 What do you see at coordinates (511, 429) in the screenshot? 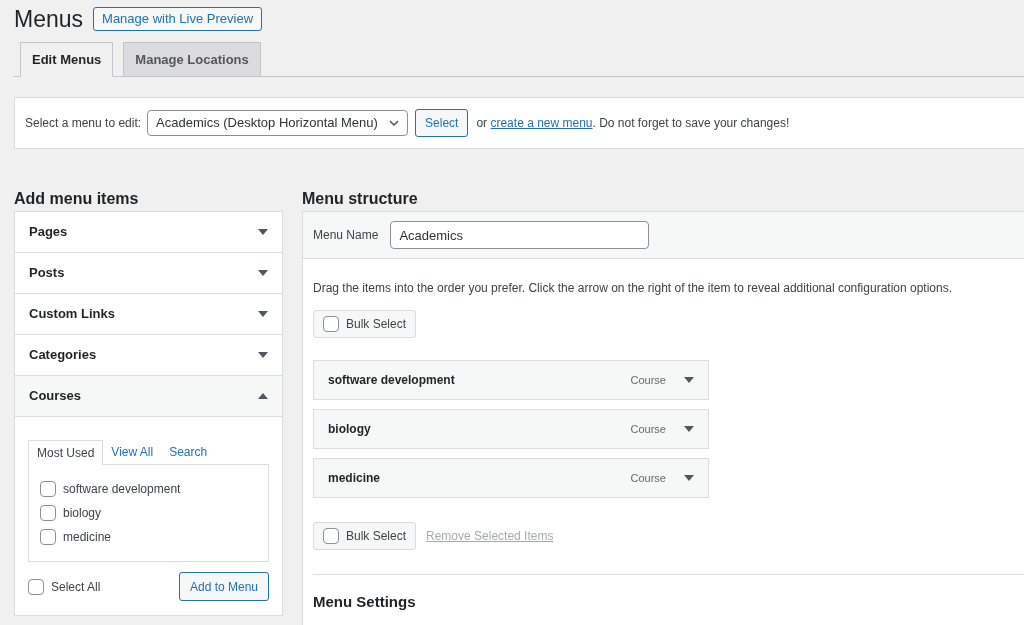
I see `menu-item-bar: biology Course` at bounding box center [511, 429].